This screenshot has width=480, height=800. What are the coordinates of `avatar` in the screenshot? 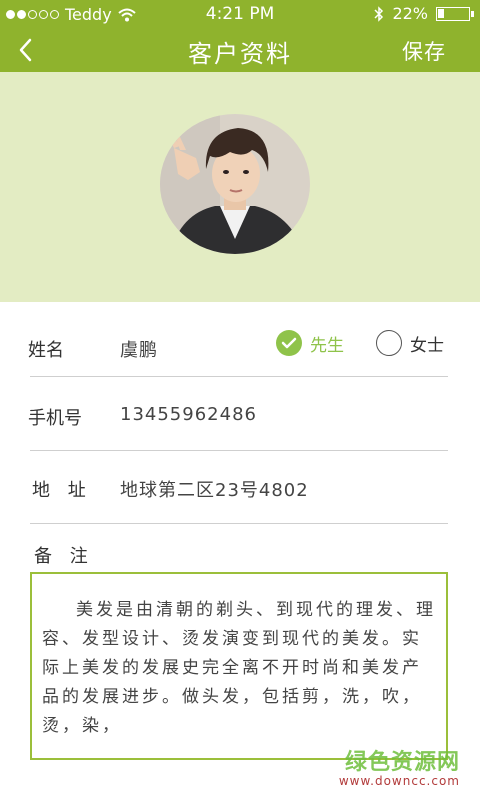 It's located at (235, 184).